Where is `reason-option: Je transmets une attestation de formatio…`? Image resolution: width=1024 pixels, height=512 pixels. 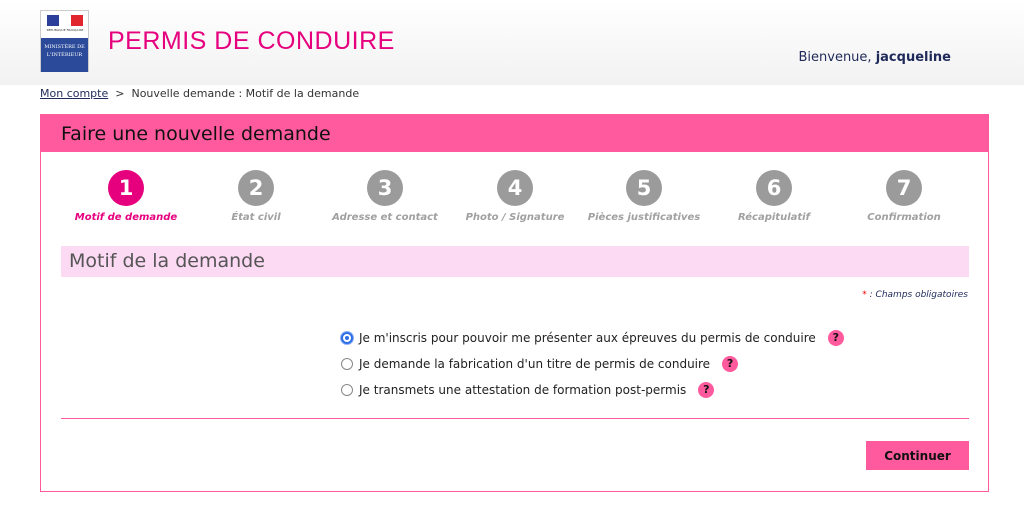
reason-option: Je transmets une attestation de formatio… is located at coordinates (528, 390).